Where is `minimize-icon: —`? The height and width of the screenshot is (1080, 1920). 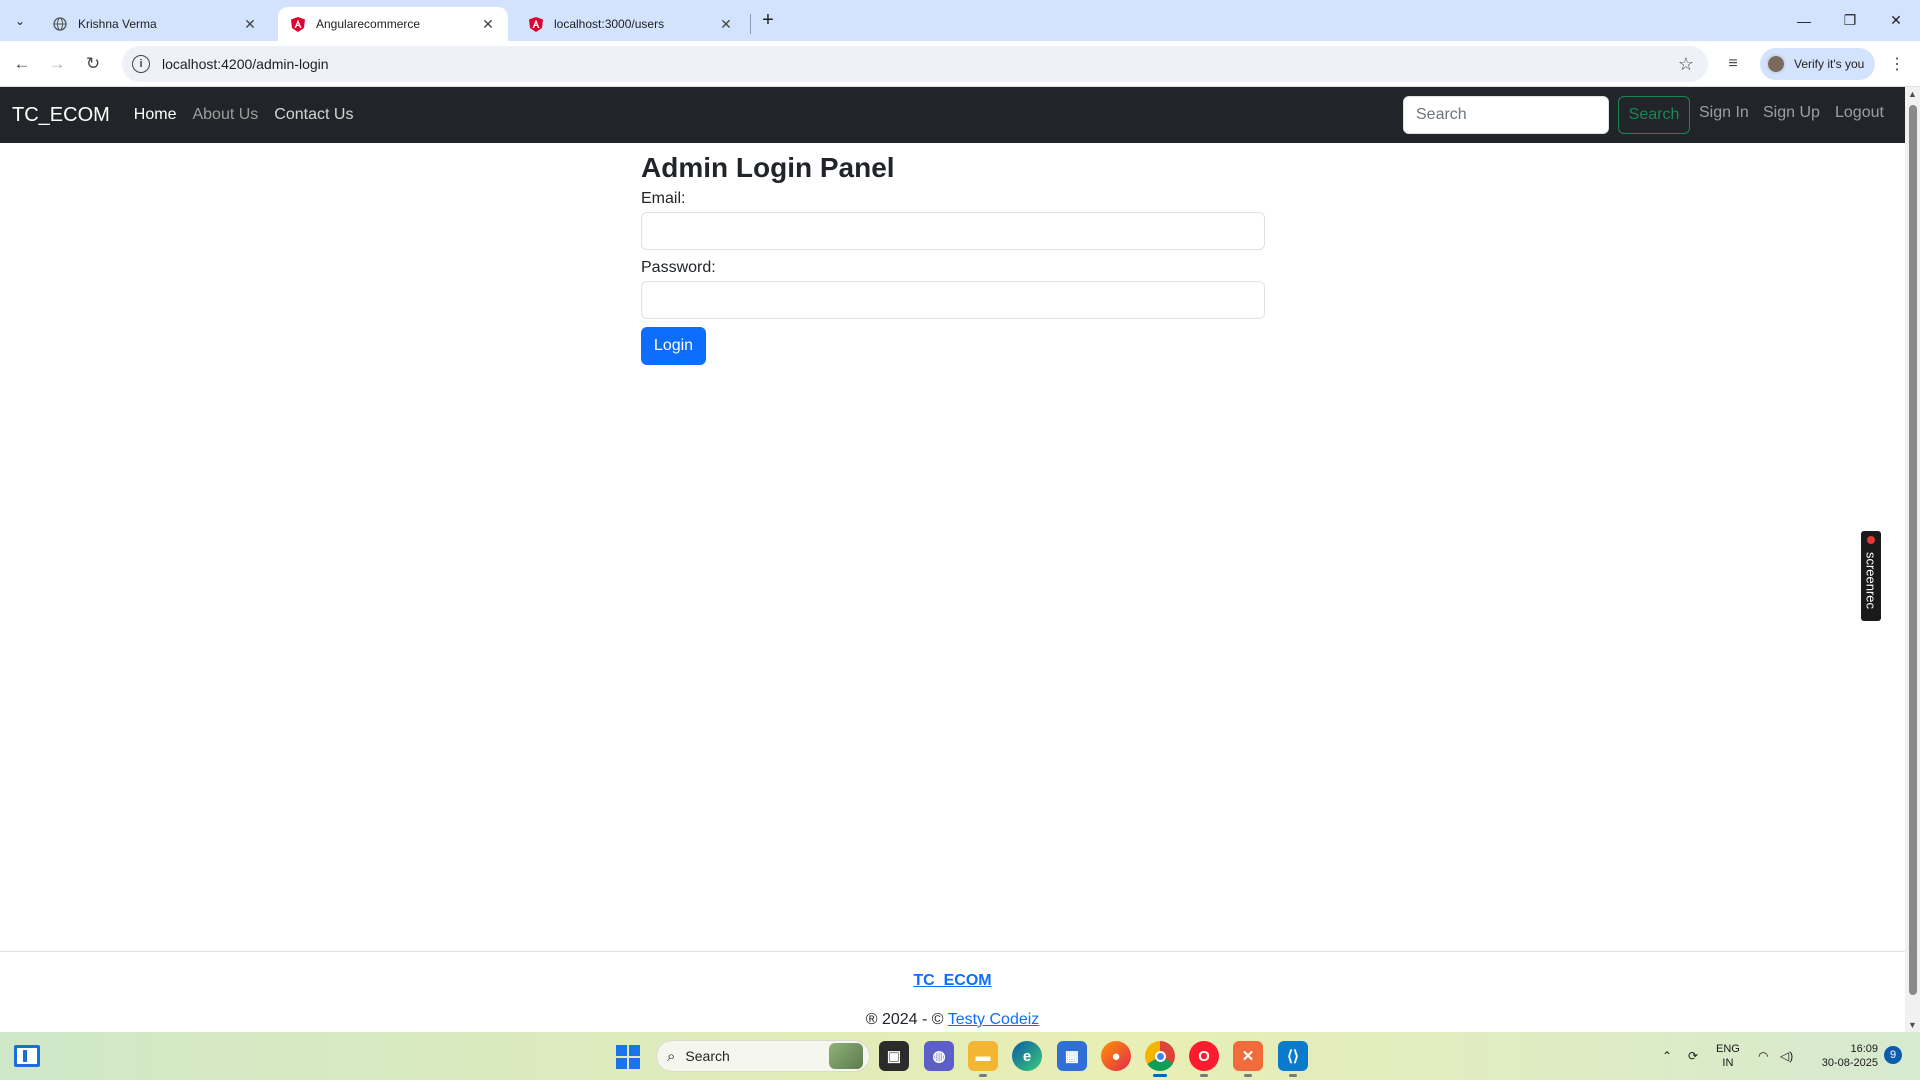
minimize-icon: — is located at coordinates (1804, 20).